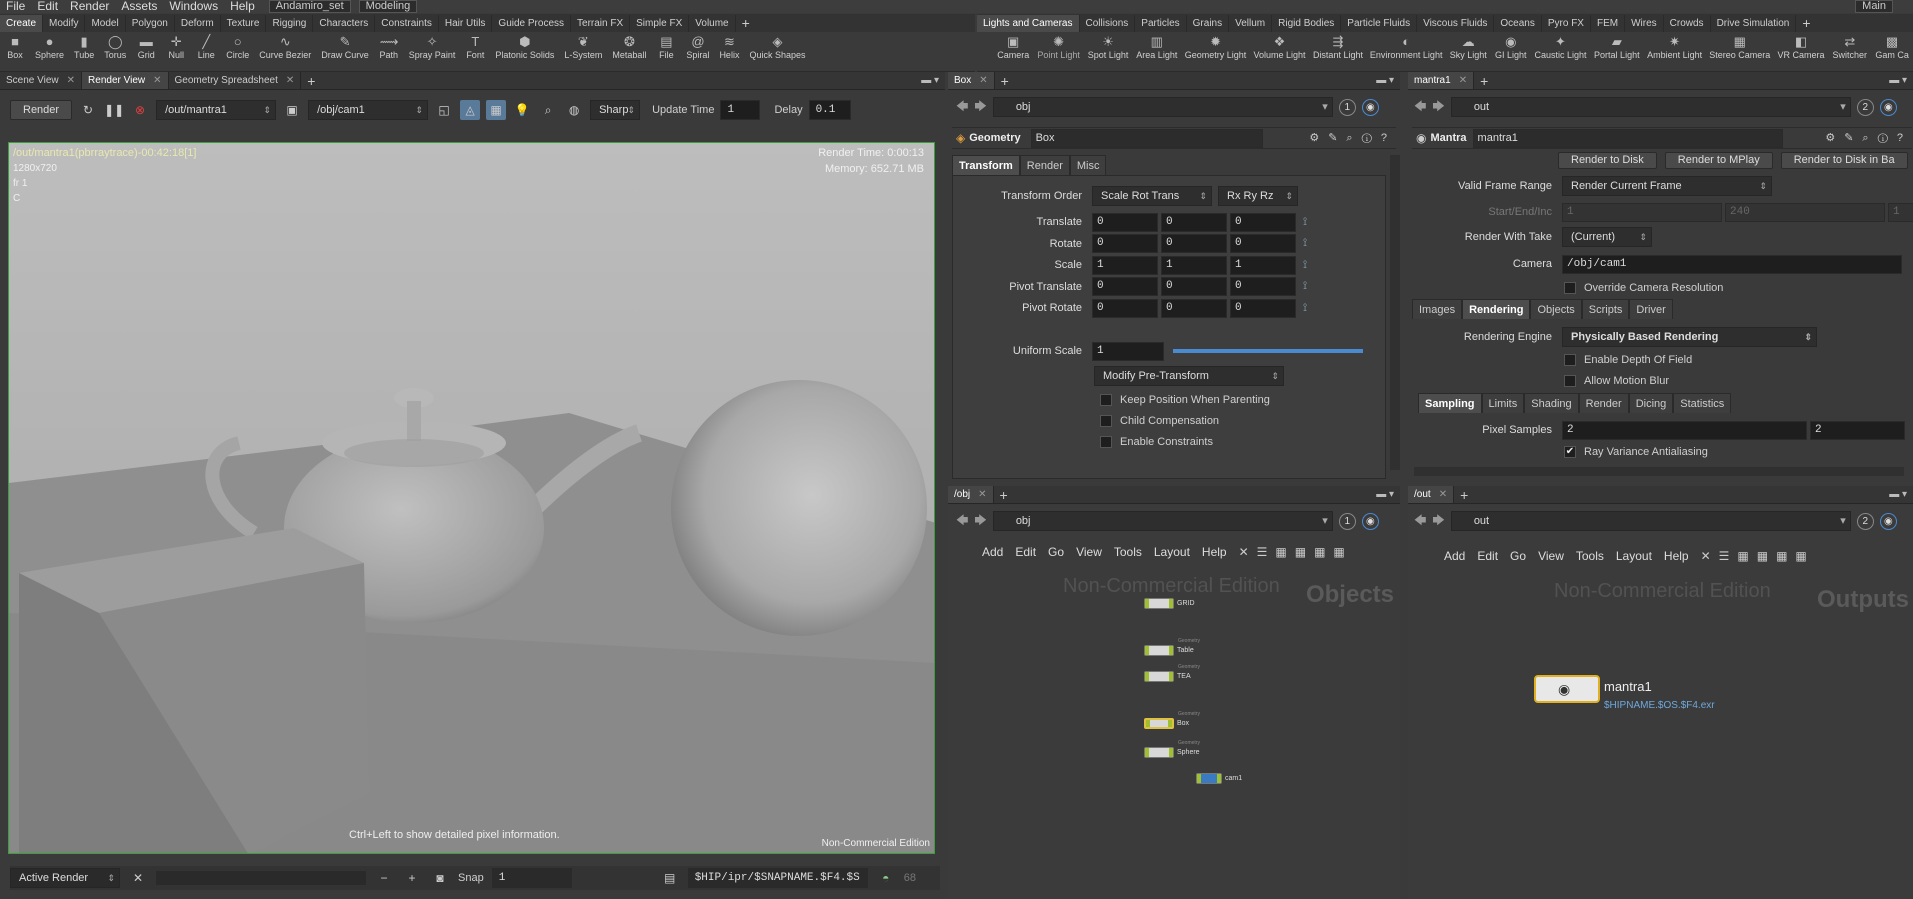 This screenshot has height=899, width=1913. I want to click on node-sphere: Sphere Geometry, so click(1172, 749).